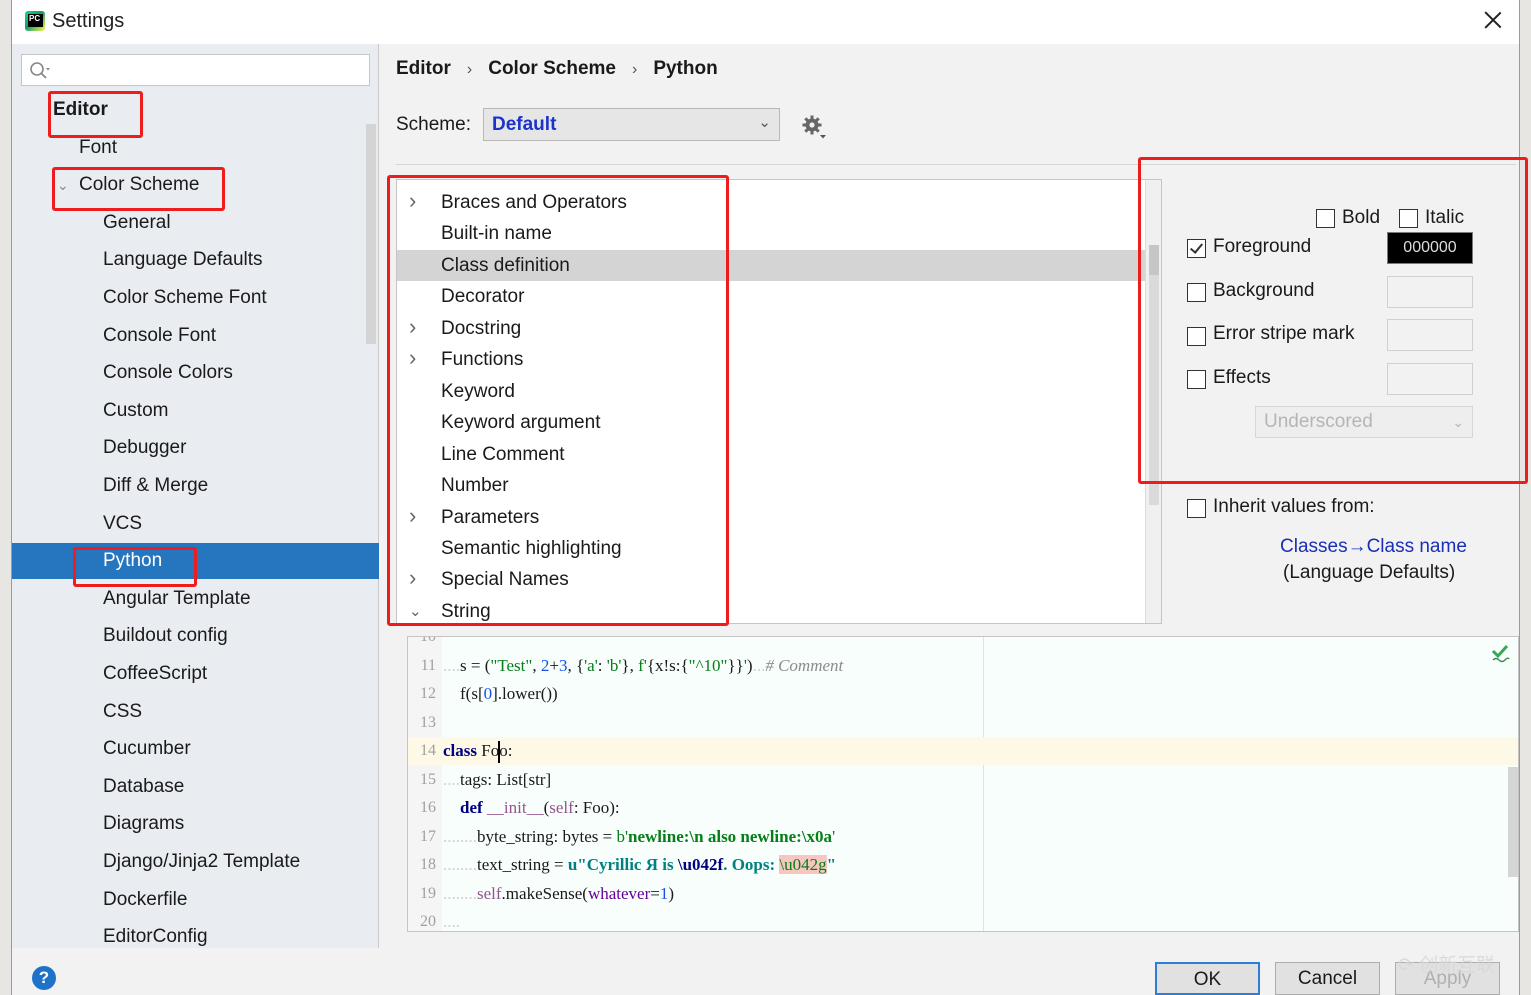 This screenshot has height=995, width=1531. I want to click on sidebar-item-editorconfig: EditorConfig, so click(195, 937).